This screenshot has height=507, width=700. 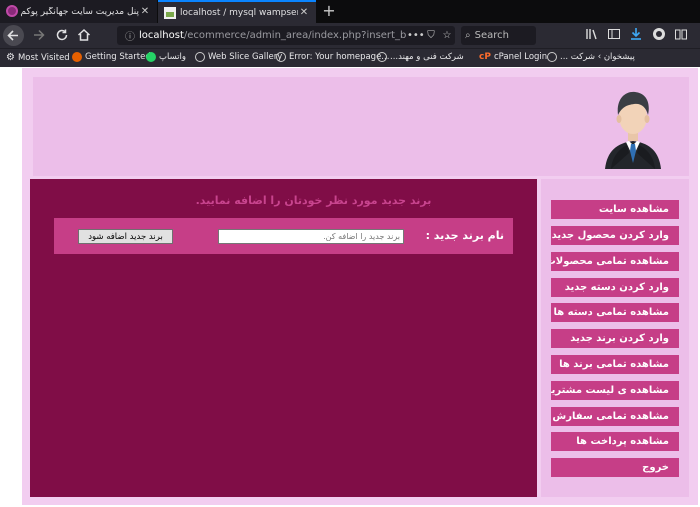 I want to click on sidebar-item-view-payments: مشاهده پرداخت ها, so click(x=615, y=441).